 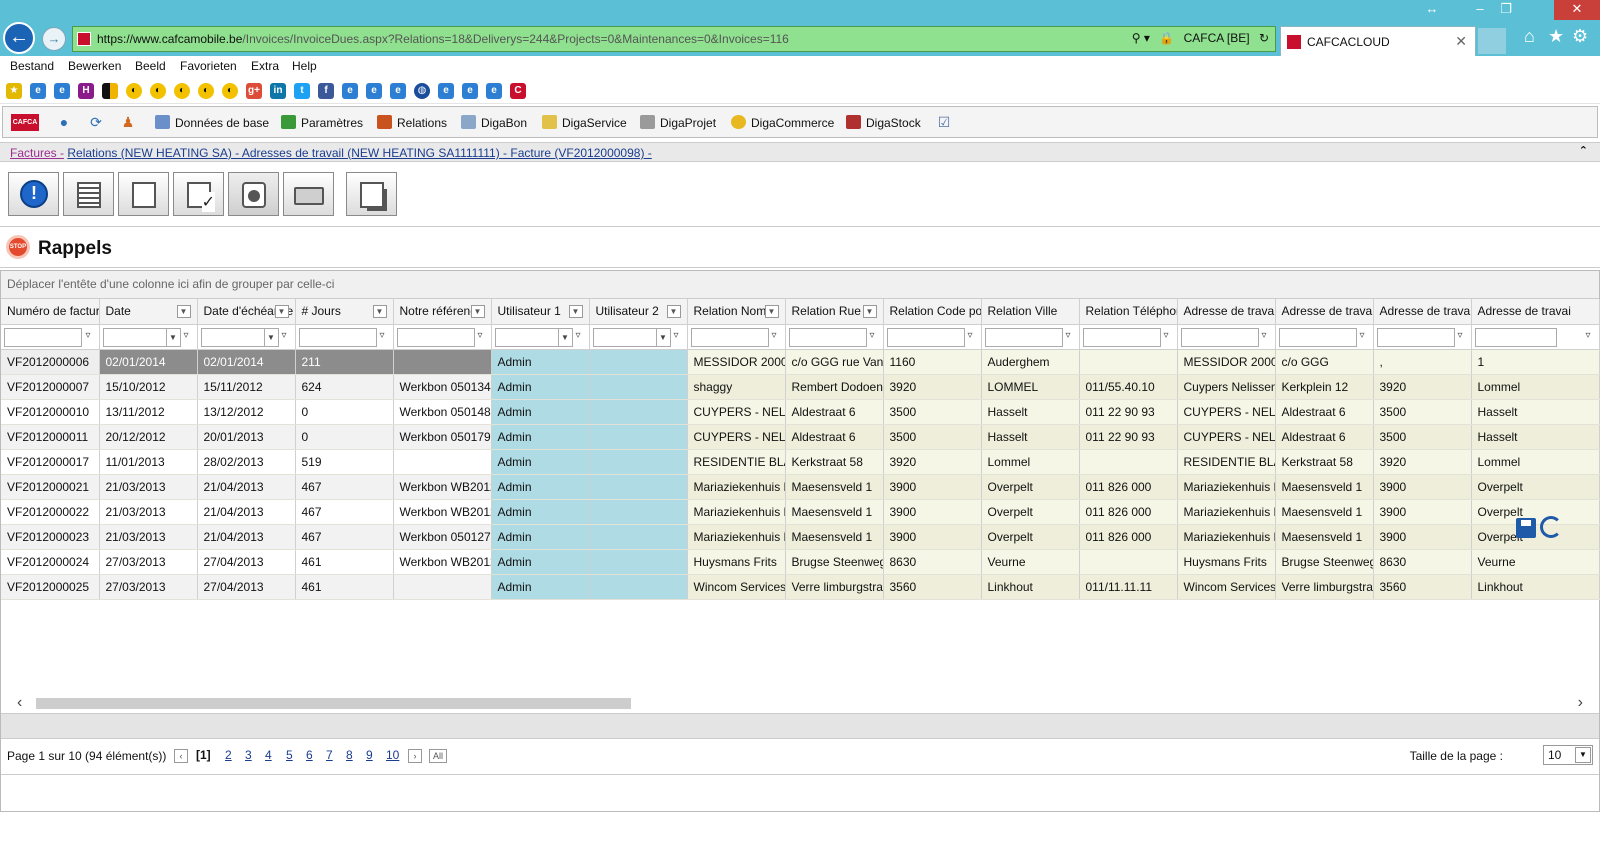 What do you see at coordinates (50, 312) in the screenshot?
I see `column-header: Numéro de factur` at bounding box center [50, 312].